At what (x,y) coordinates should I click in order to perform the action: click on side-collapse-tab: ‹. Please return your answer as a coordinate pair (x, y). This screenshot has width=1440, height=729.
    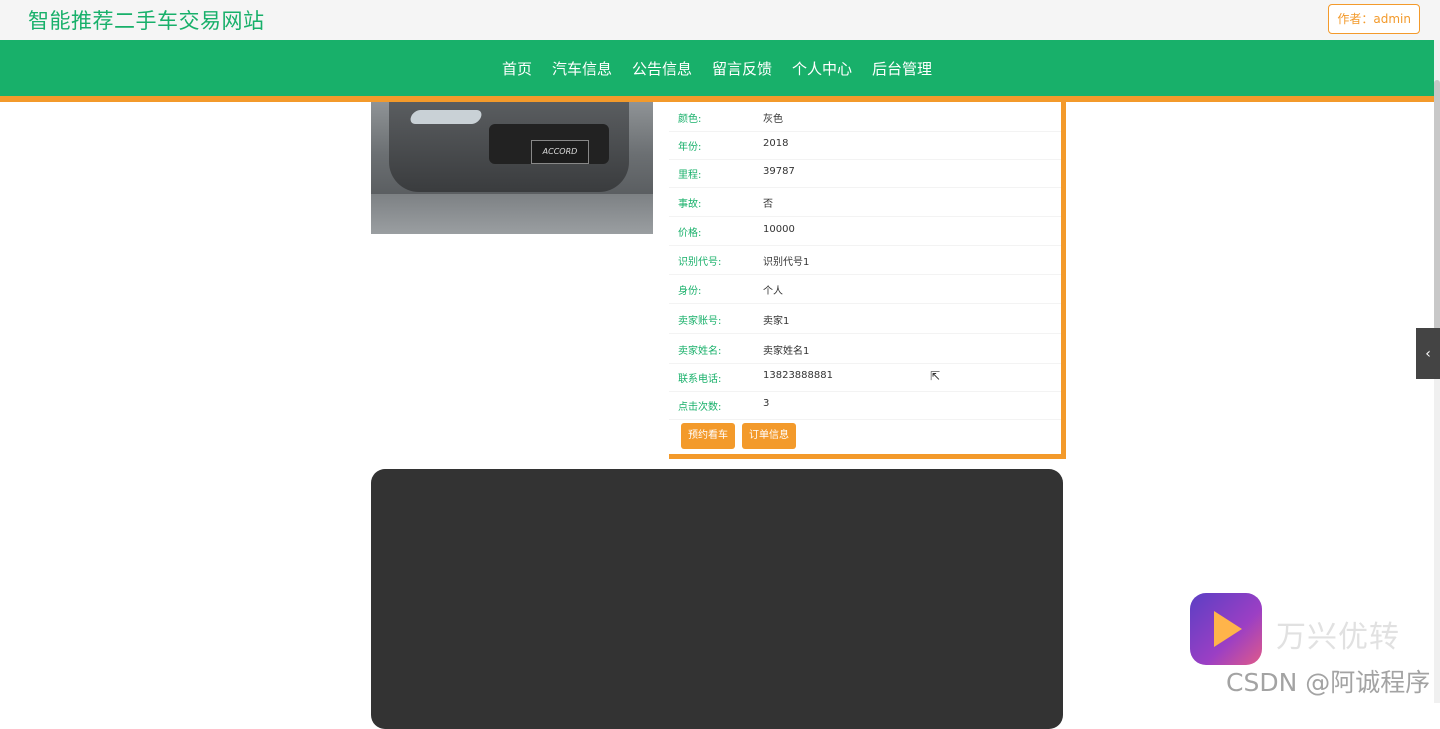
    Looking at the image, I should click on (1428, 353).